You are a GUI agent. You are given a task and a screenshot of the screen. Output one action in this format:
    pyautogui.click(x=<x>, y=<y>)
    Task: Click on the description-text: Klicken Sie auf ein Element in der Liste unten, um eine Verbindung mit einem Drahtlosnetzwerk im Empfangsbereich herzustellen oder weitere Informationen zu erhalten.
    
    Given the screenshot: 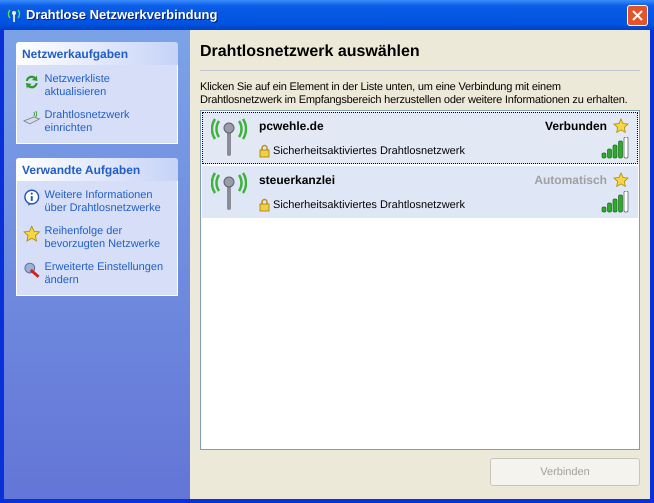 What is the action you would take?
    pyautogui.click(x=414, y=94)
    